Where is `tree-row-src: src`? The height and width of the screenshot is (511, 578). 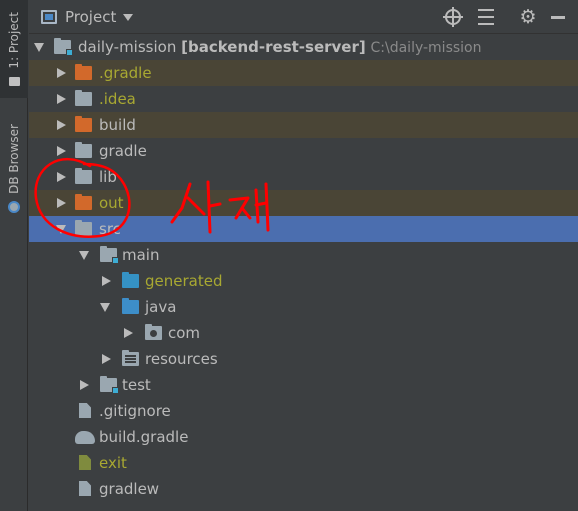 tree-row-src: src is located at coordinates (303, 229).